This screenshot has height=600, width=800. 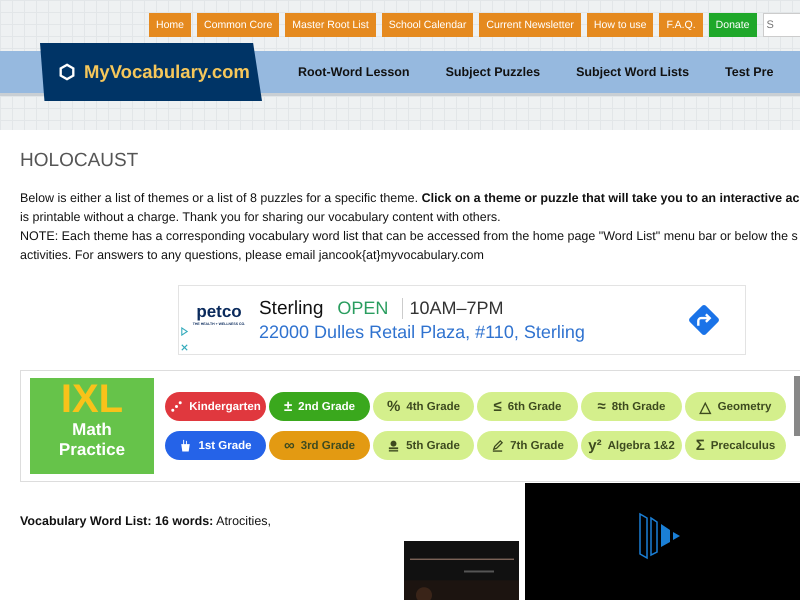 I want to click on store-status: OPEN, so click(x=362, y=308).